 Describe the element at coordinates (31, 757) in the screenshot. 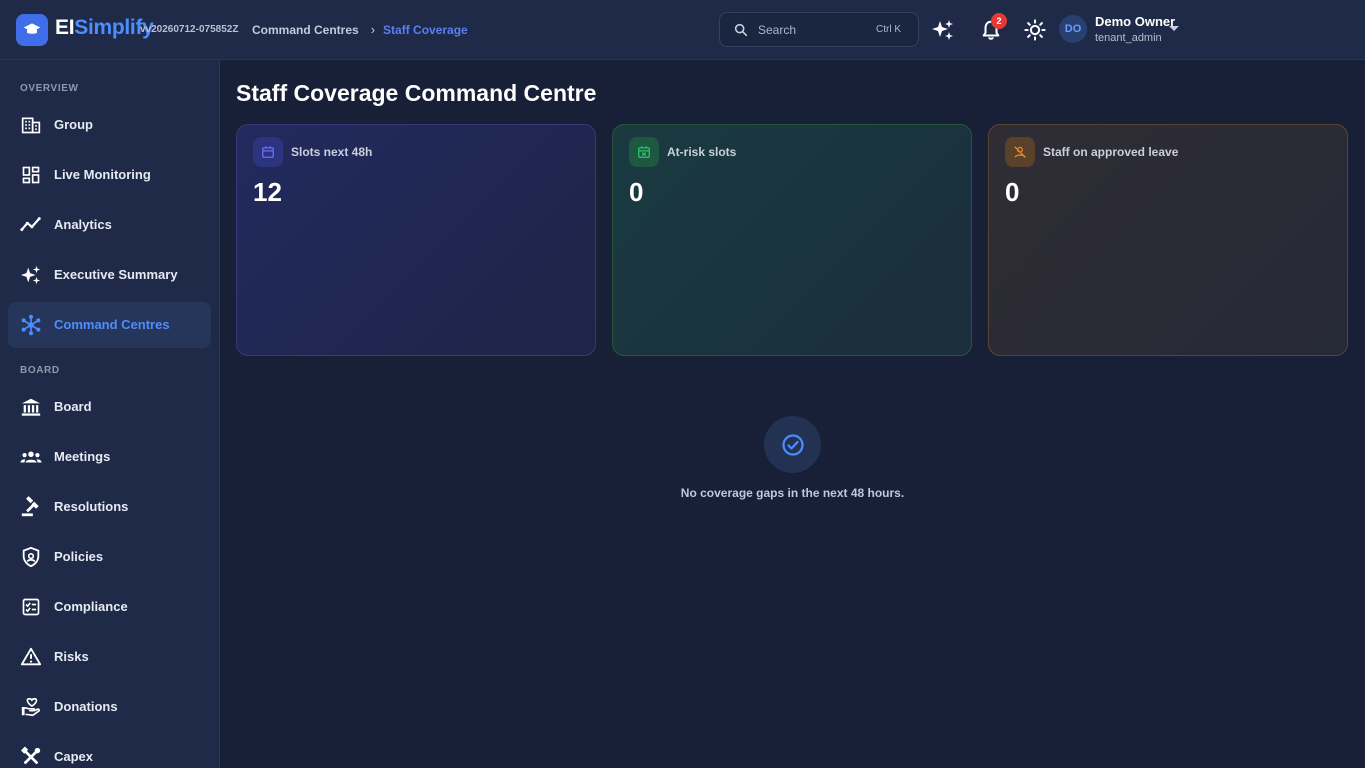

I see `tools-icon` at that location.